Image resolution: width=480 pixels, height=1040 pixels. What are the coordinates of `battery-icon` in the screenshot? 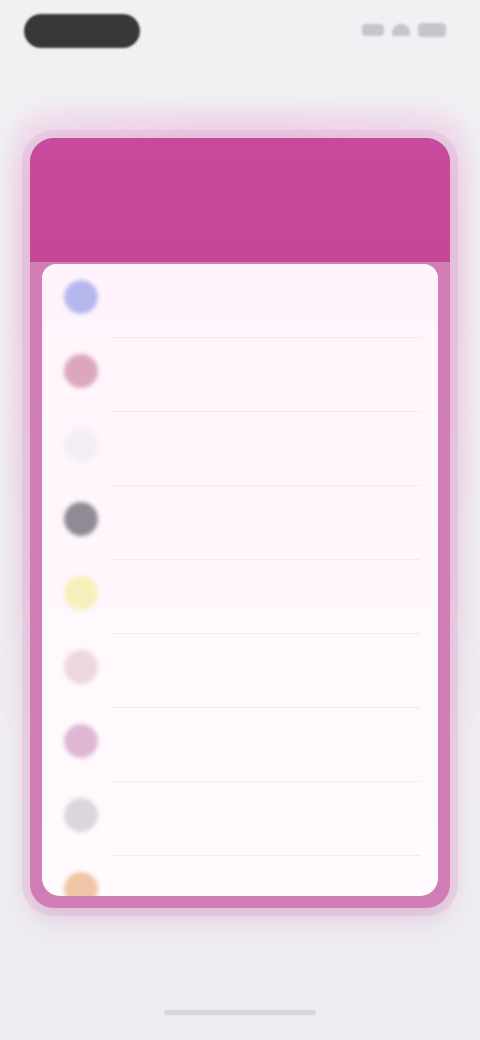 It's located at (432, 30).